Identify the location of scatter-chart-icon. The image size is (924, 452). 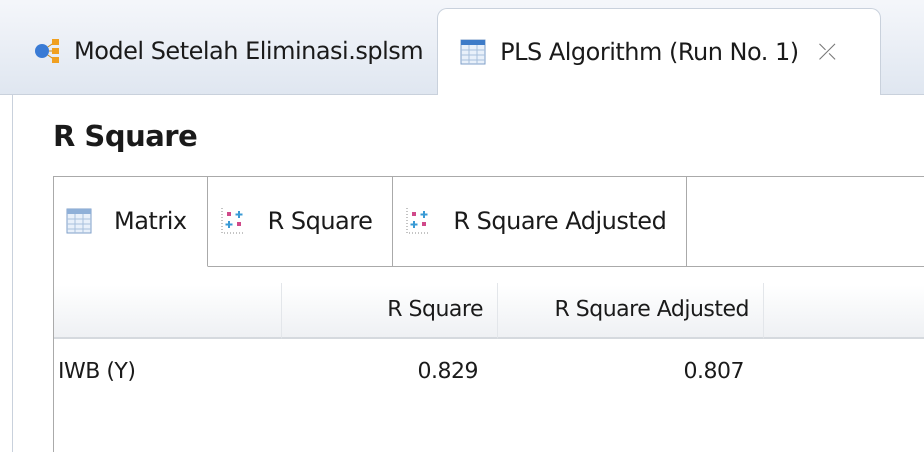
(233, 221).